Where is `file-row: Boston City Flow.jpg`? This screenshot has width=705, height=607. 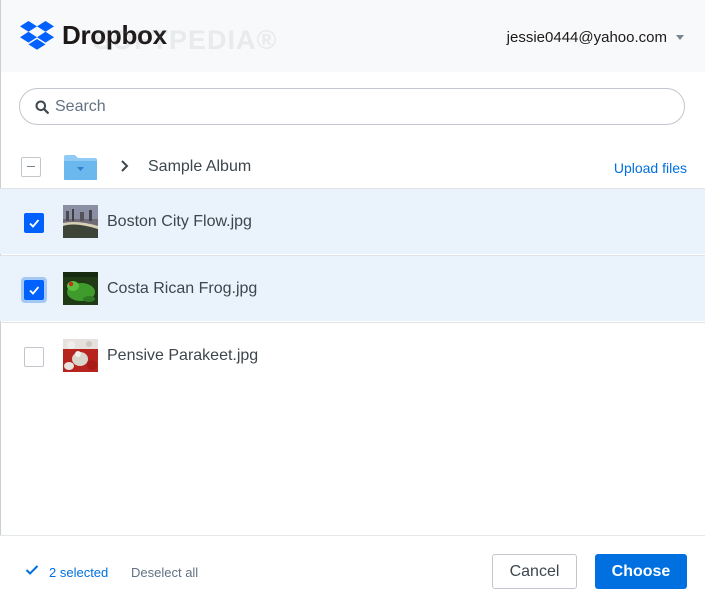
file-row: Boston City Flow.jpg is located at coordinates (352, 221).